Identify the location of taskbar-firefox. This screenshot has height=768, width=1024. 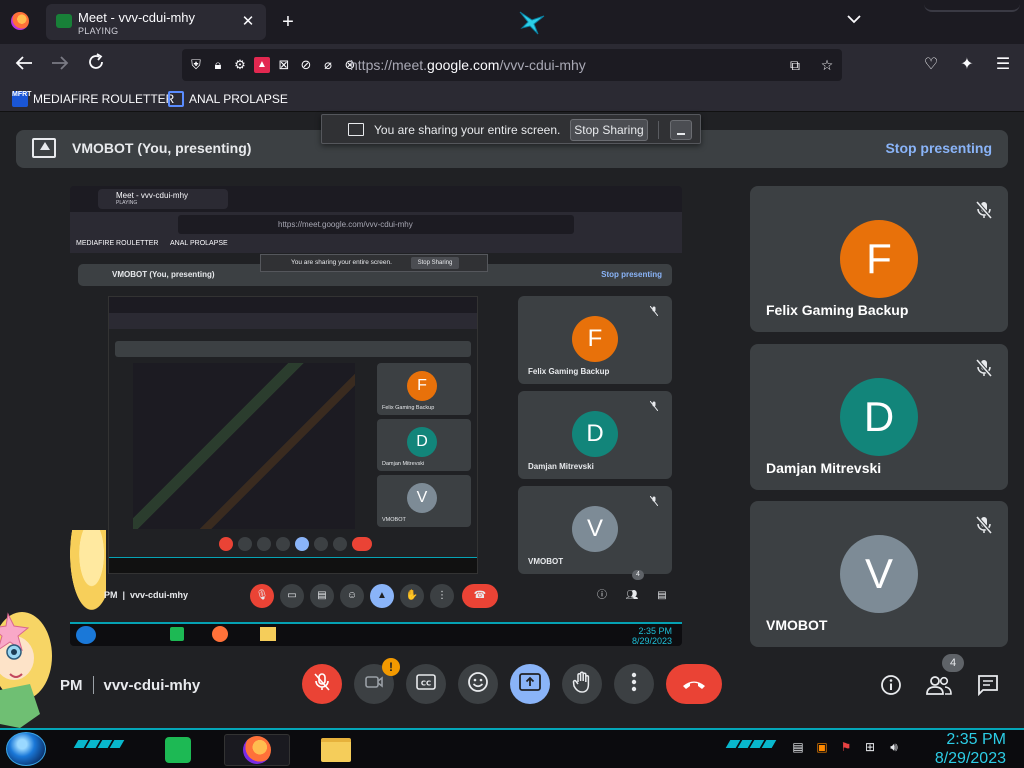
(257, 750).